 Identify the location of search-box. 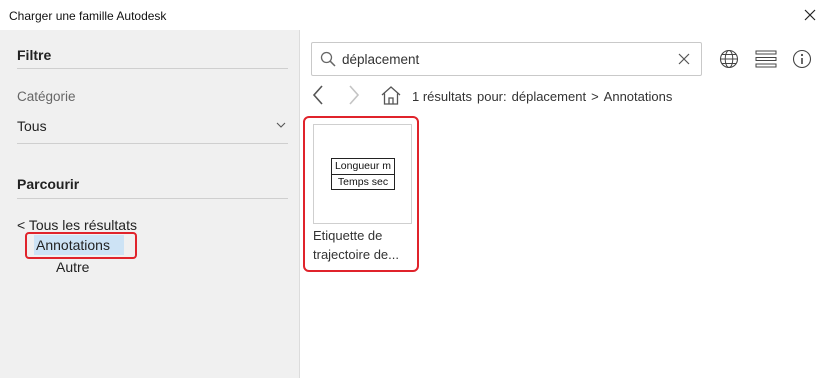
(506, 59).